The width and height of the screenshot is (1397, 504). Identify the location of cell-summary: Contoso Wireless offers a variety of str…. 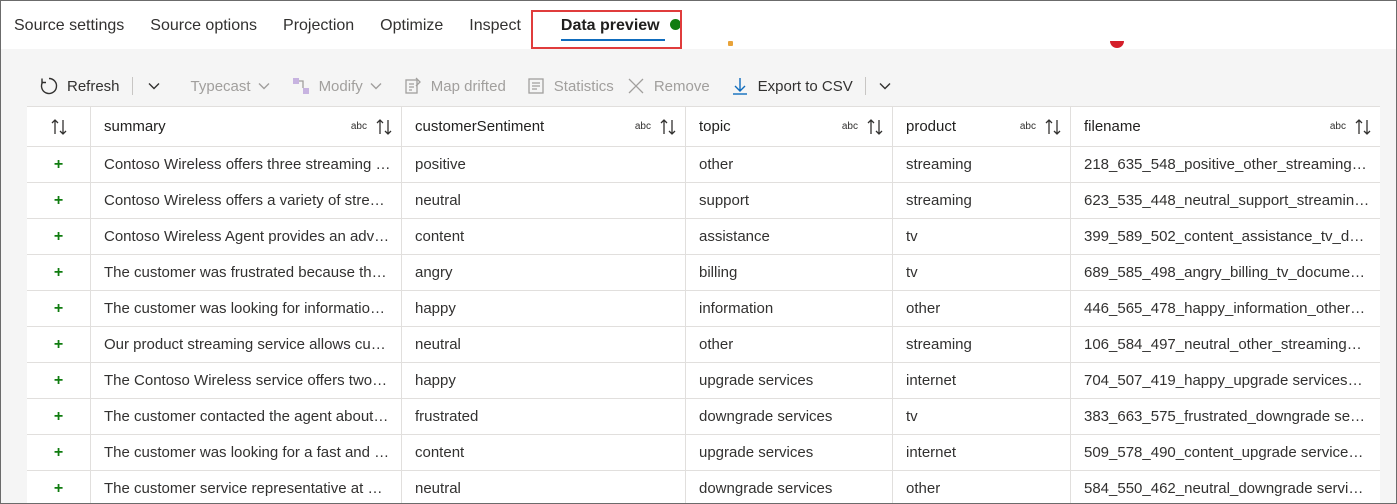
(246, 200).